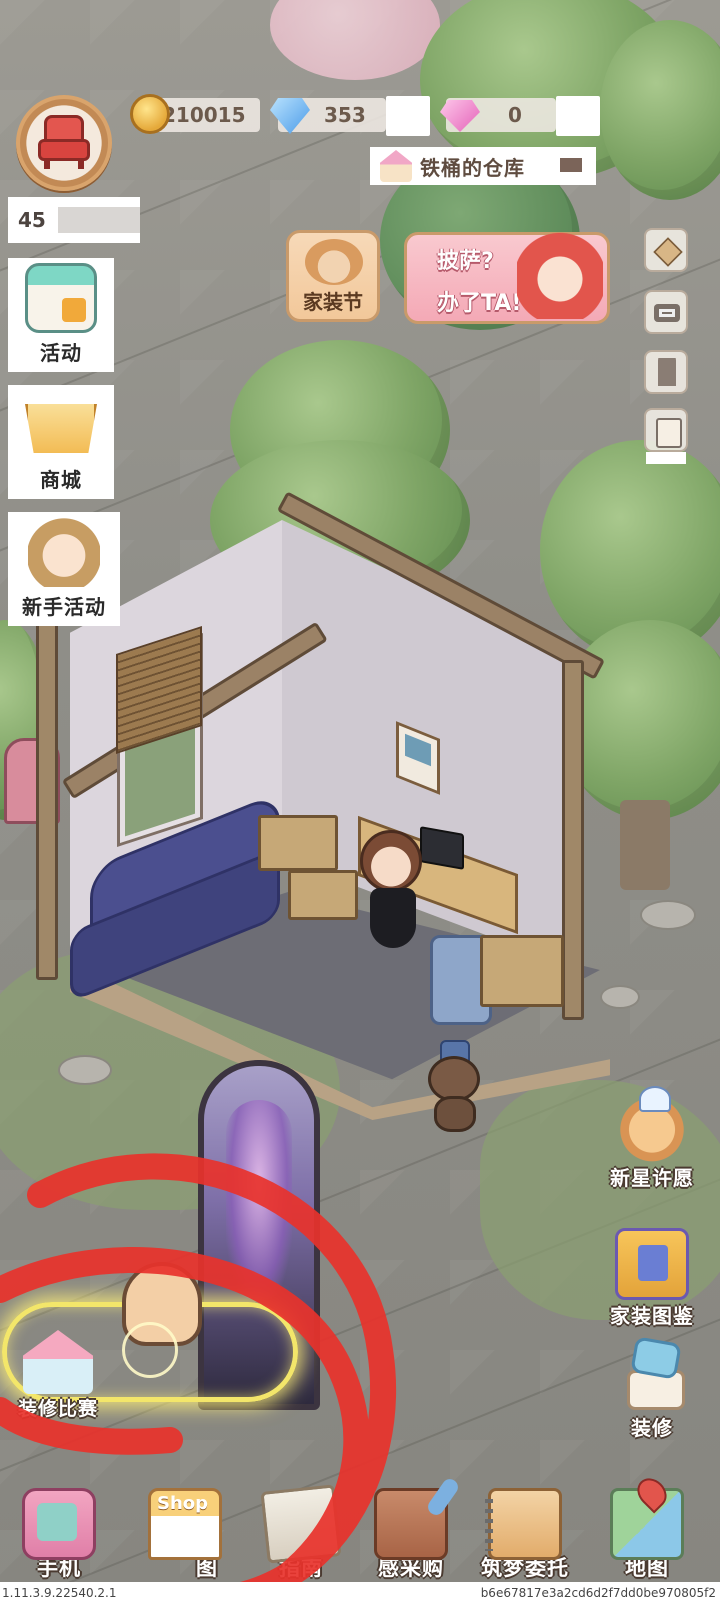 The image size is (720, 1602). What do you see at coordinates (58, 1362) in the screenshot?
I see `contest-house-icon` at bounding box center [58, 1362].